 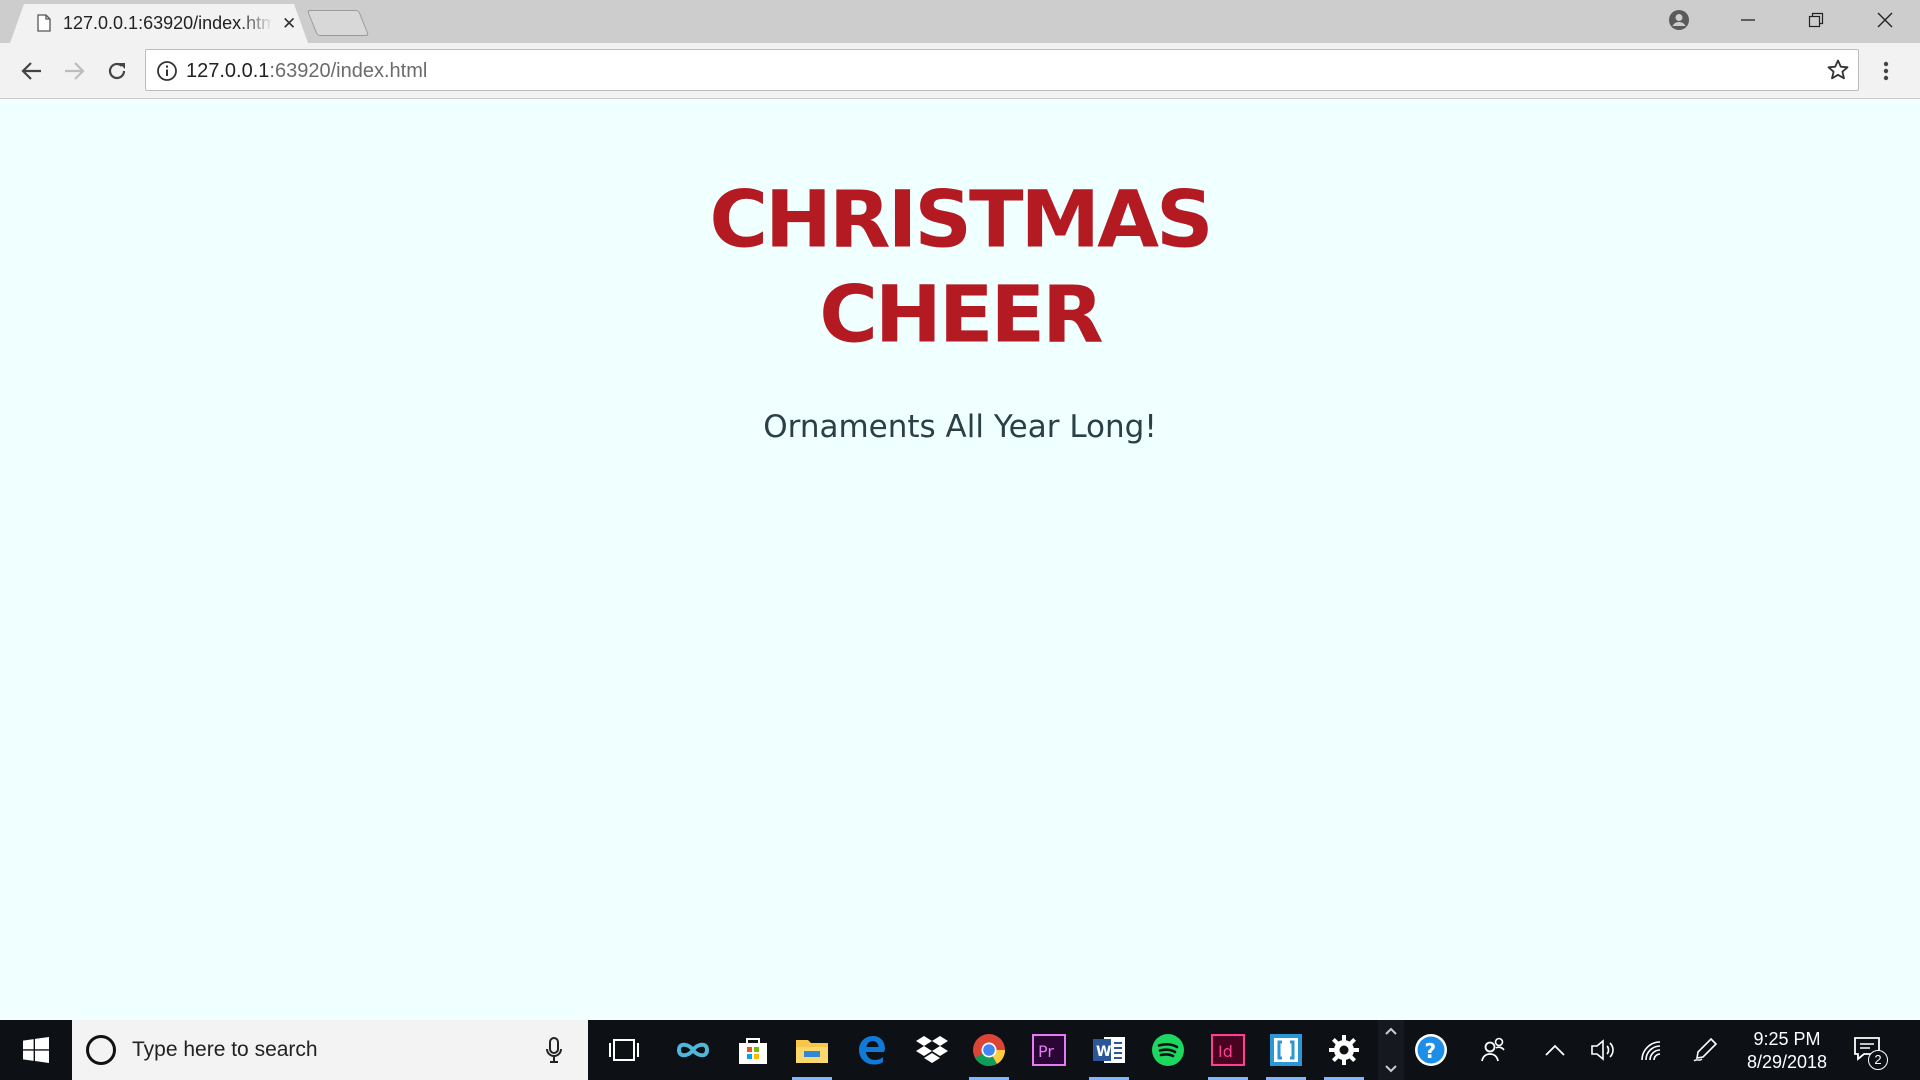 I want to click on tab-close-icon: ✕, so click(x=289, y=24).